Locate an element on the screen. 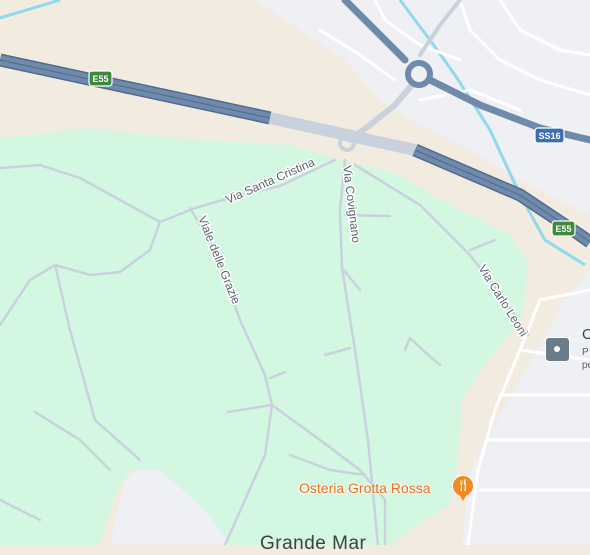 Image resolution: width=590 pixels, height=555 pixels. town-label-partial: Grande Mar is located at coordinates (313, 543).